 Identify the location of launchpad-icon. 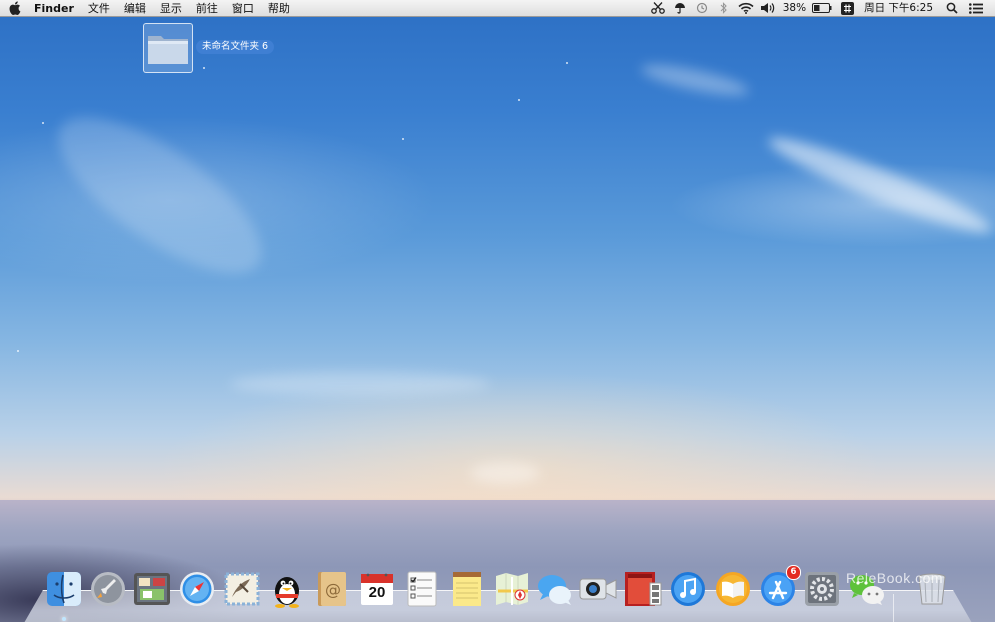
(108, 589).